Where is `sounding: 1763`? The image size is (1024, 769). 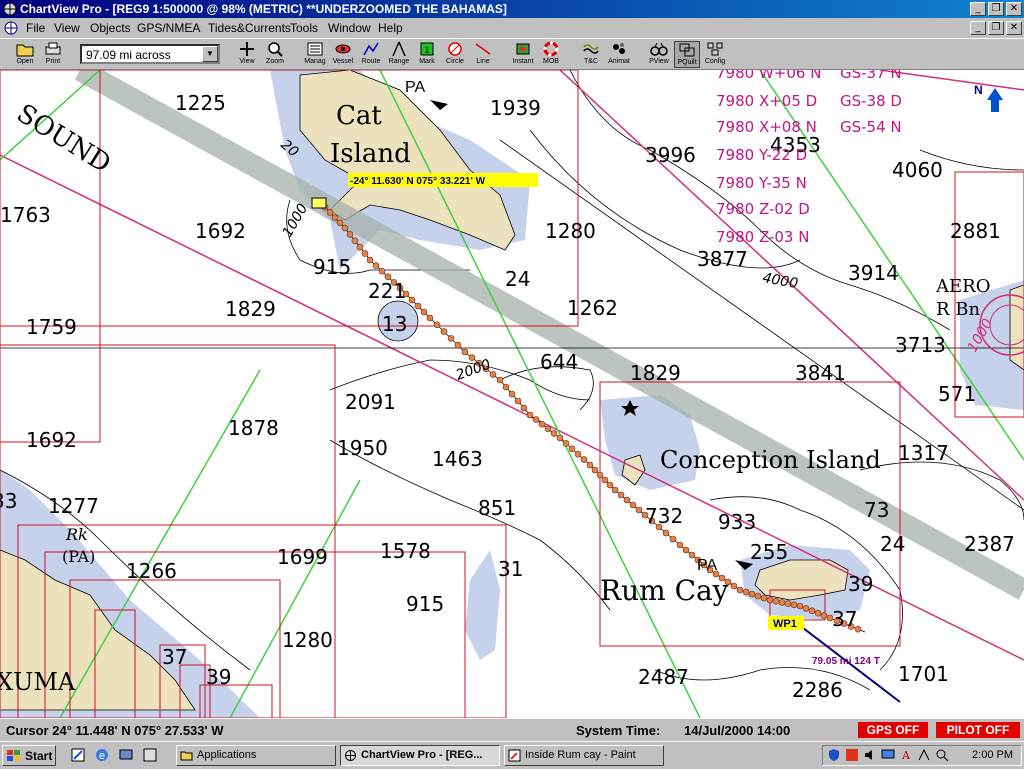 sounding: 1763 is located at coordinates (25, 215).